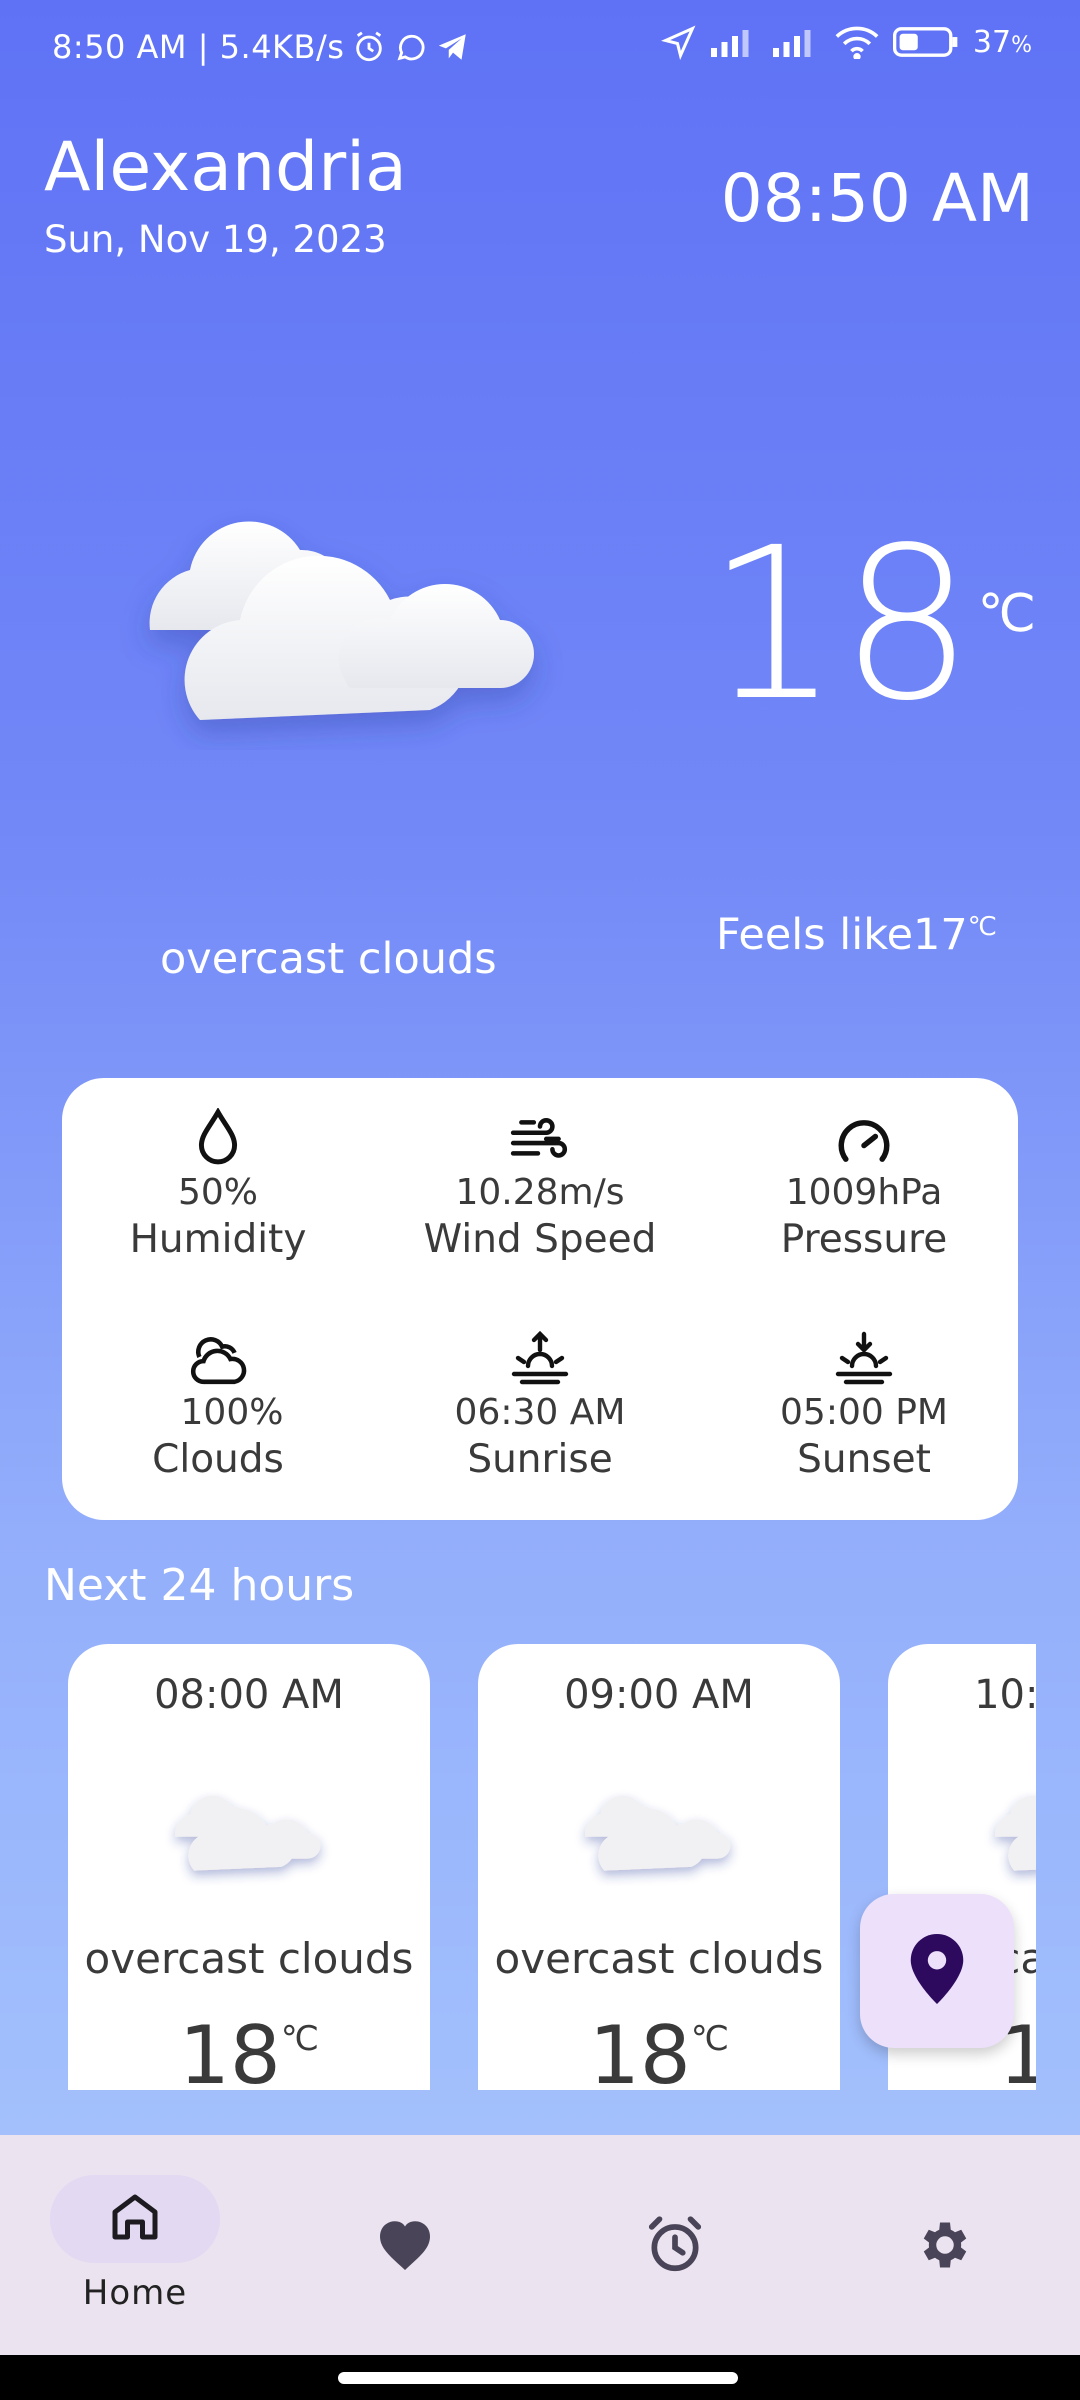 This screenshot has width=1080, height=2400. What do you see at coordinates (857, 42) in the screenshot?
I see `wifi-icon` at bounding box center [857, 42].